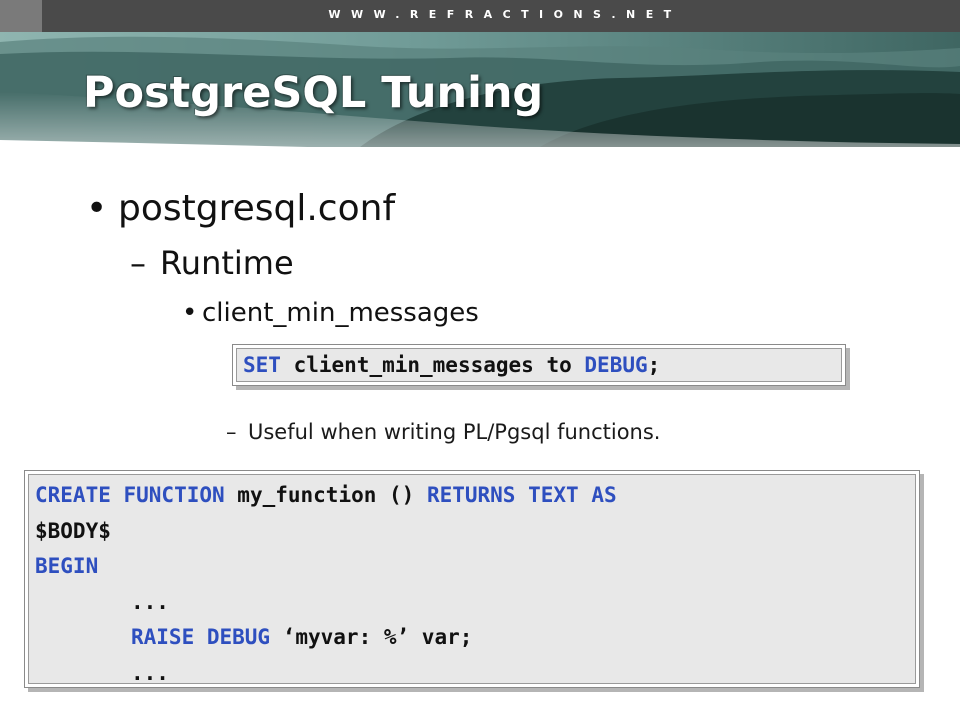 This screenshot has width=960, height=720. What do you see at coordinates (413, 365) in the screenshot?
I see `code-text: client_min_messages` at bounding box center [413, 365].